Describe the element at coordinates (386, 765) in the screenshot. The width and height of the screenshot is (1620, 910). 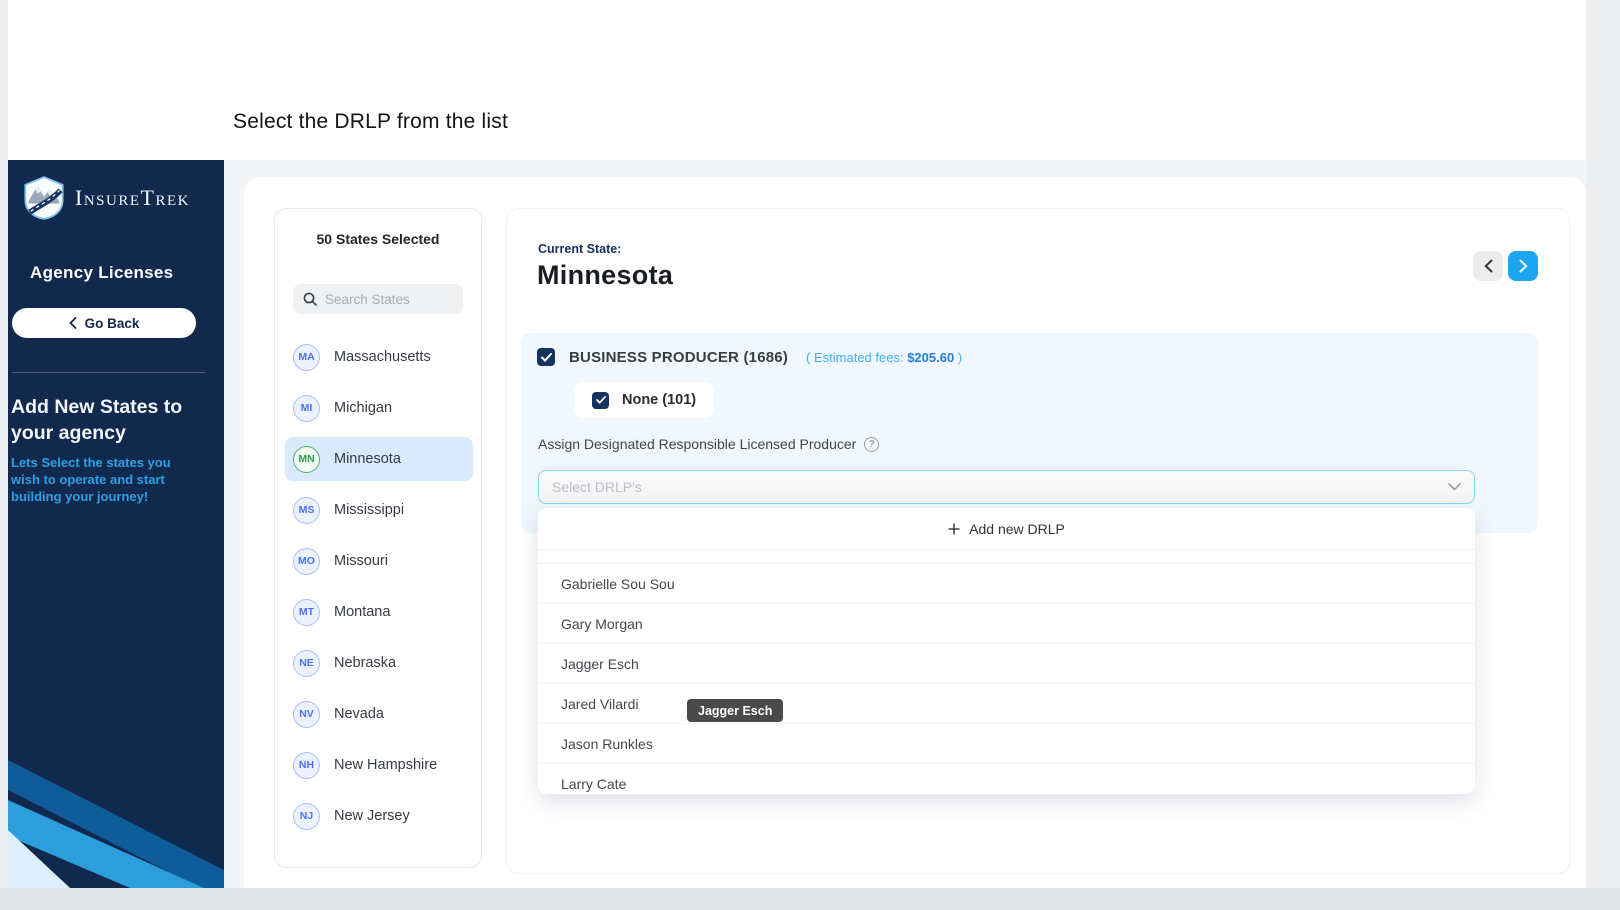
I see `state-name-label: New Hampshire` at that location.